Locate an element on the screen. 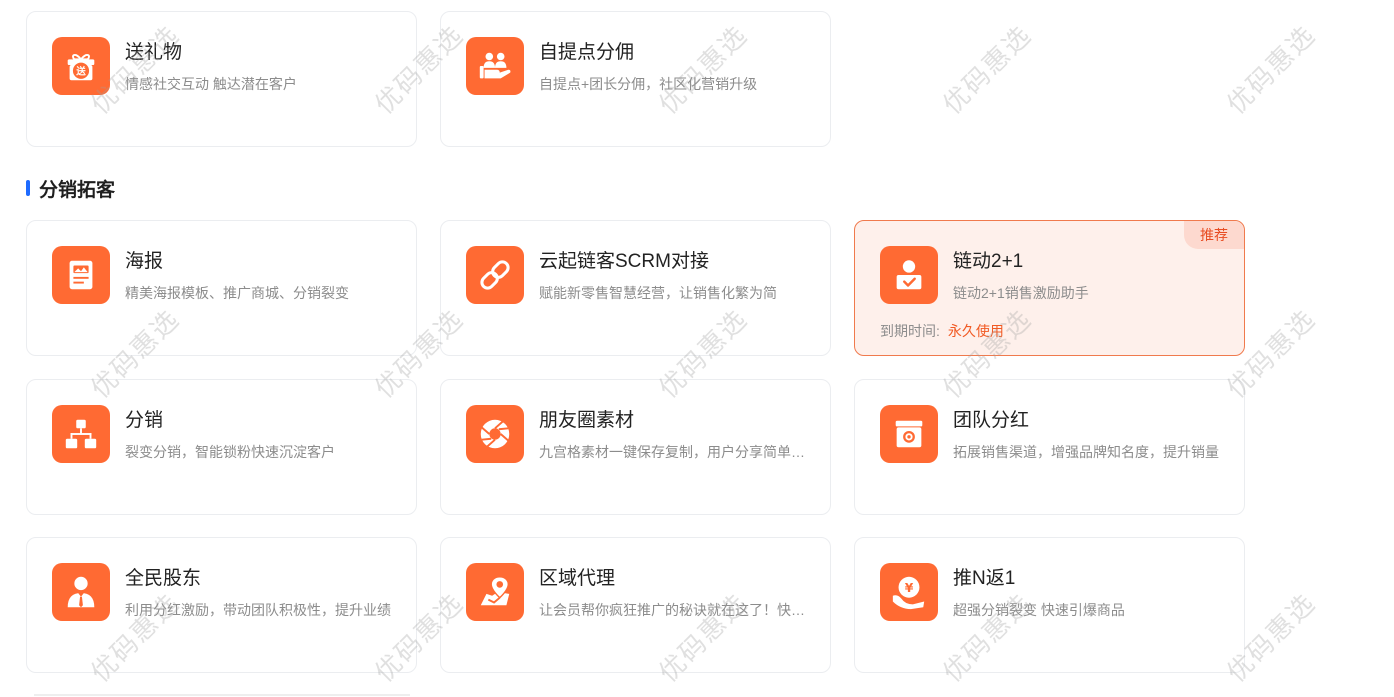 The width and height of the screenshot is (1394, 697). card-scrm: 云起链客SCRM对接 赋能新零售智慧经营，让销售化繁为简 is located at coordinates (635, 288).